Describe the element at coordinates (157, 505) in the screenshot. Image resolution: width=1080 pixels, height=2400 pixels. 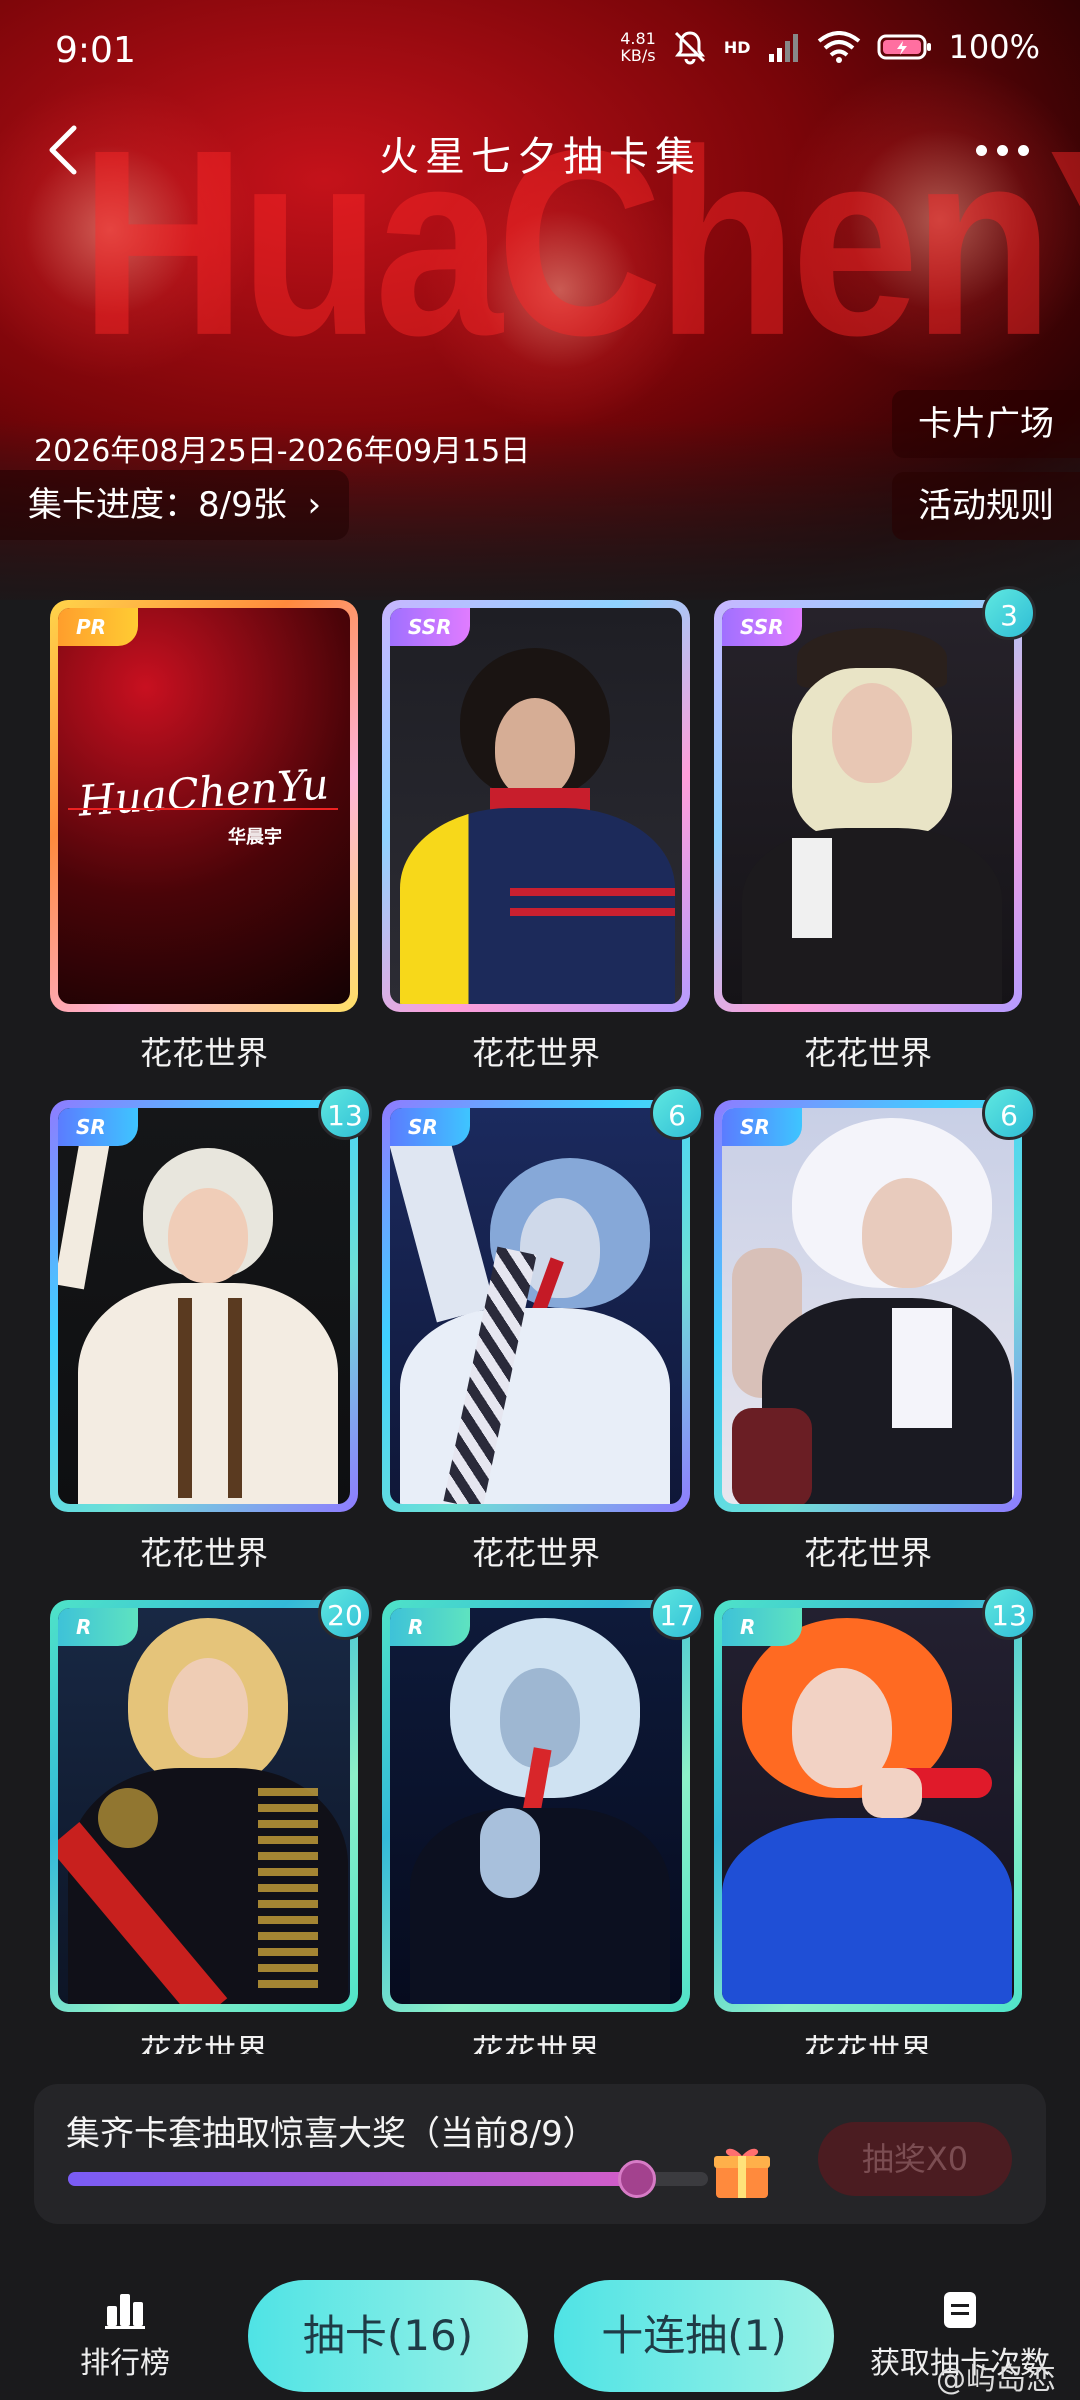
I see `collection-progress-text: 集卡进度：8/9张` at that location.